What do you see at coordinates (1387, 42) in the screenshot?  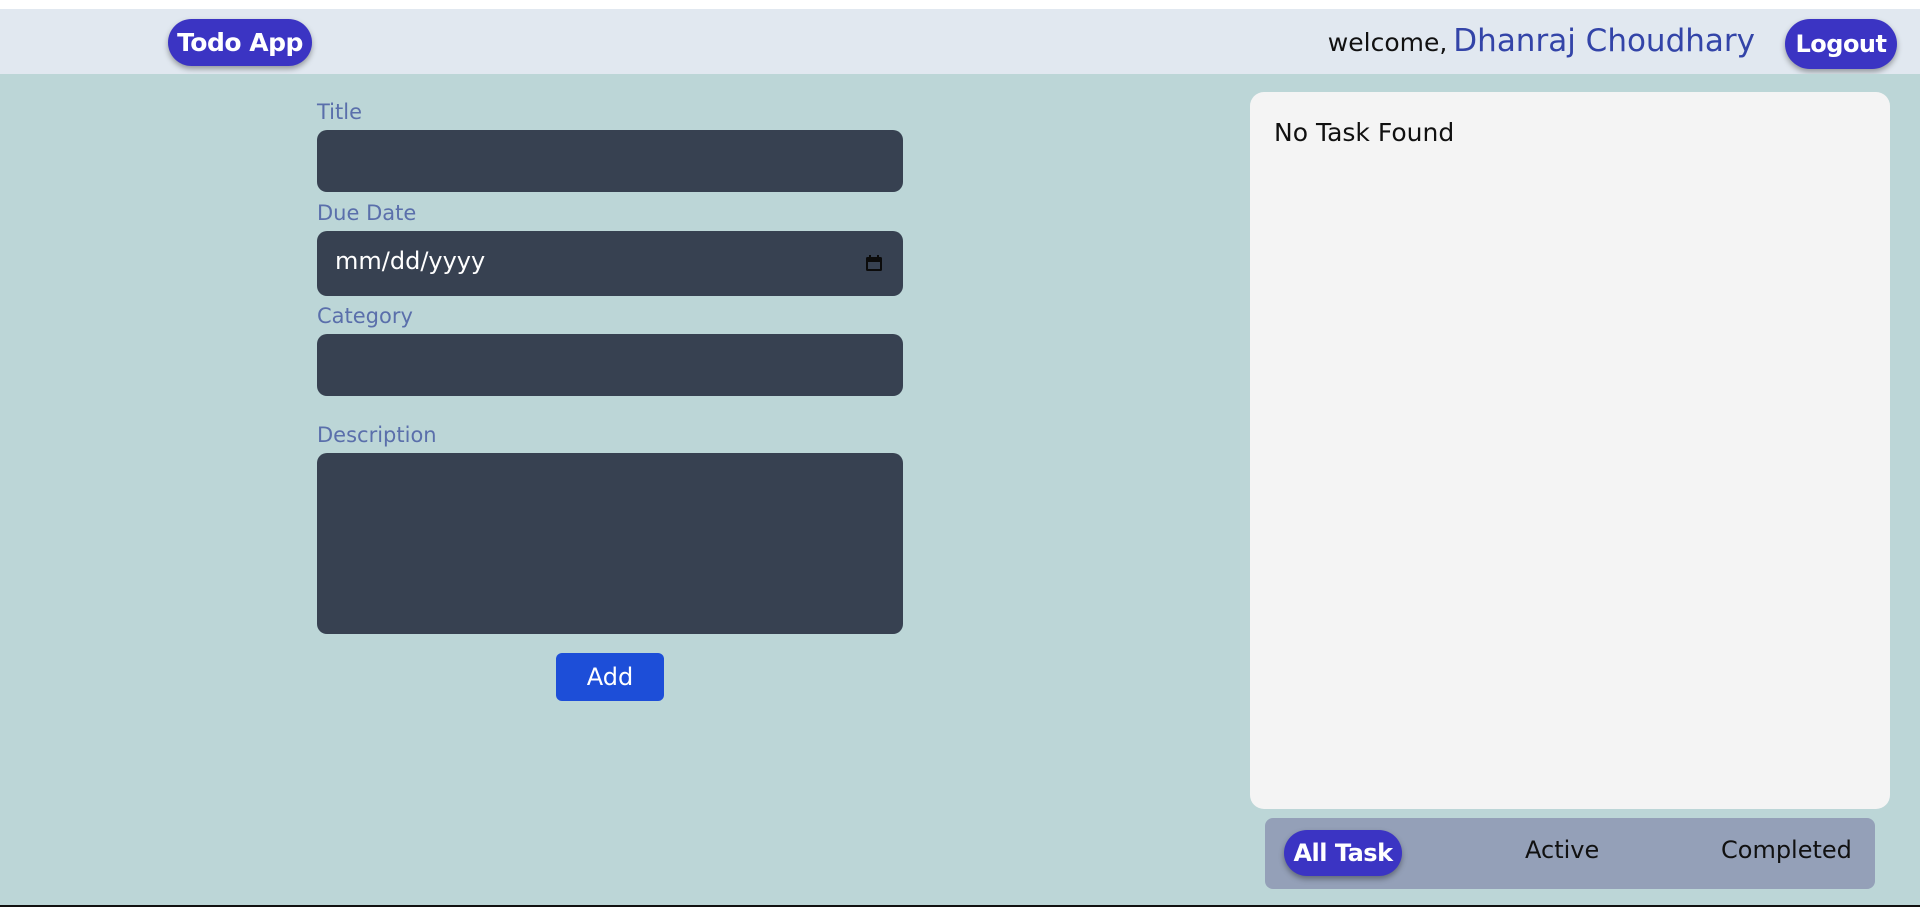 I see `welcome-text: welcome,` at bounding box center [1387, 42].